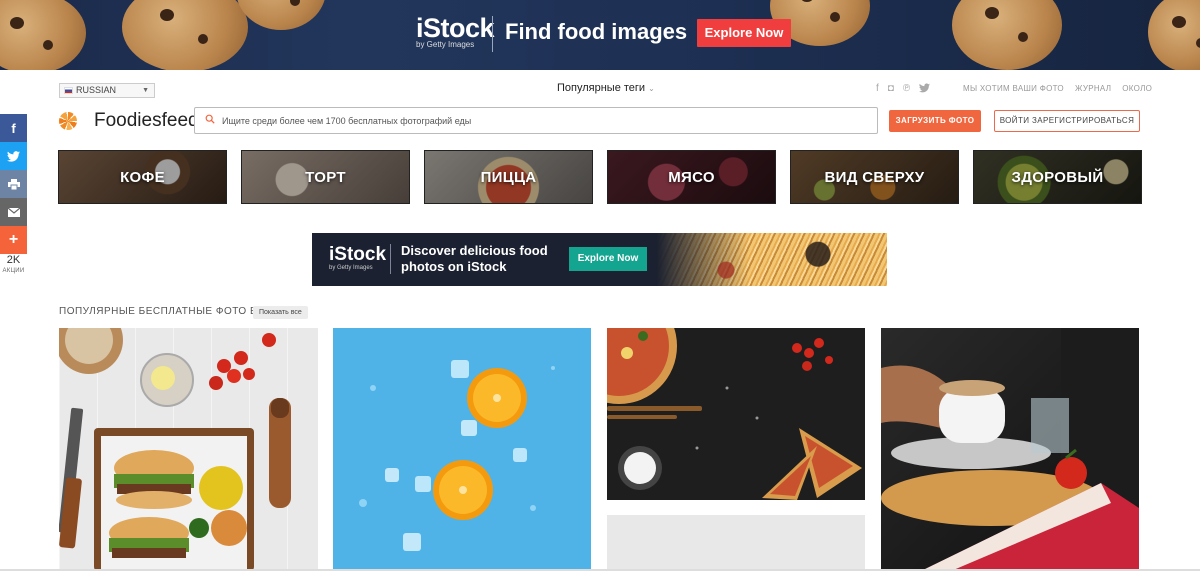 The width and height of the screenshot is (1200, 571). I want to click on photo-coffee-cake, so click(1010, 449).